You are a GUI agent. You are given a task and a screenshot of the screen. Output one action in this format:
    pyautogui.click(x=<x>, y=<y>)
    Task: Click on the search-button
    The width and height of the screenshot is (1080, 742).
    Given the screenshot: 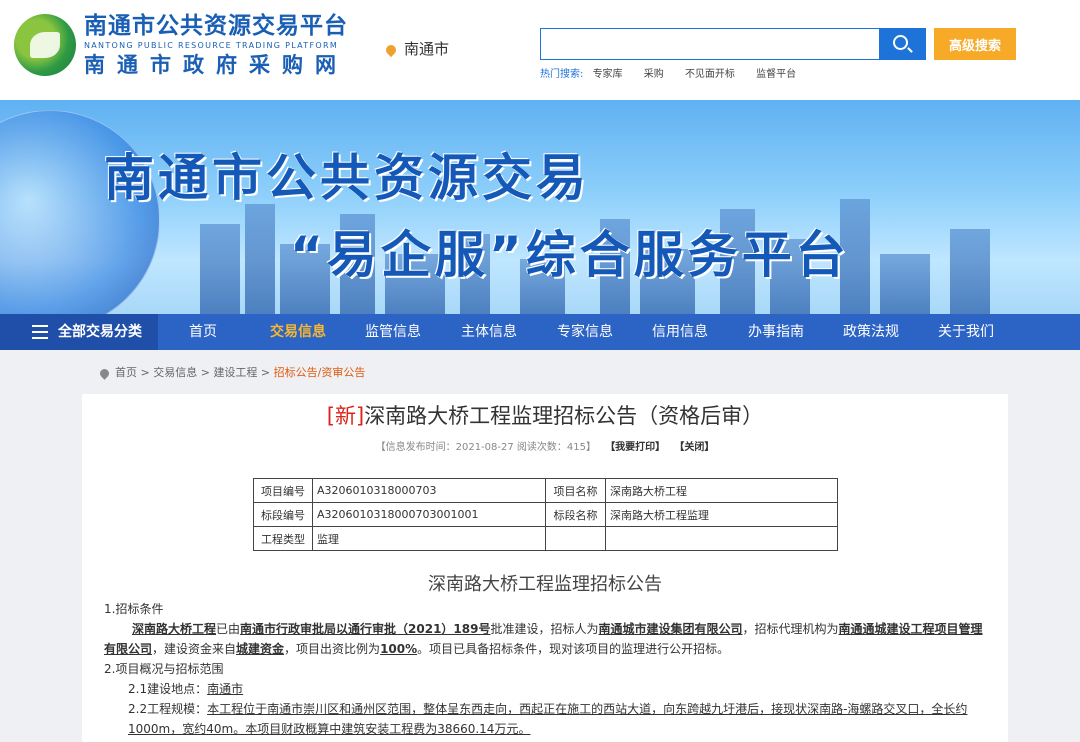 What is the action you would take?
    pyautogui.click(x=902, y=44)
    